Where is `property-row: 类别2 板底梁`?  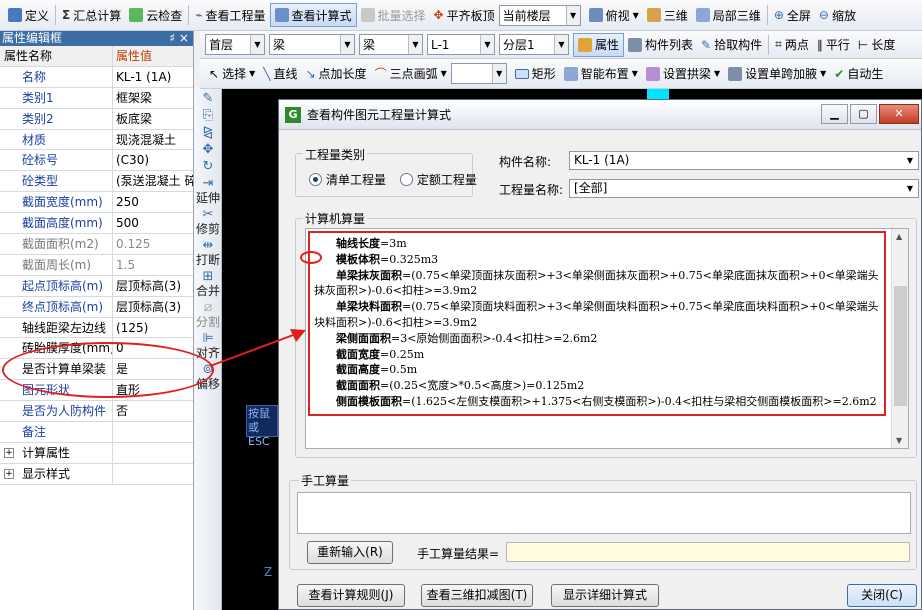
property-row: 类别2 板底梁 is located at coordinates (96, 119).